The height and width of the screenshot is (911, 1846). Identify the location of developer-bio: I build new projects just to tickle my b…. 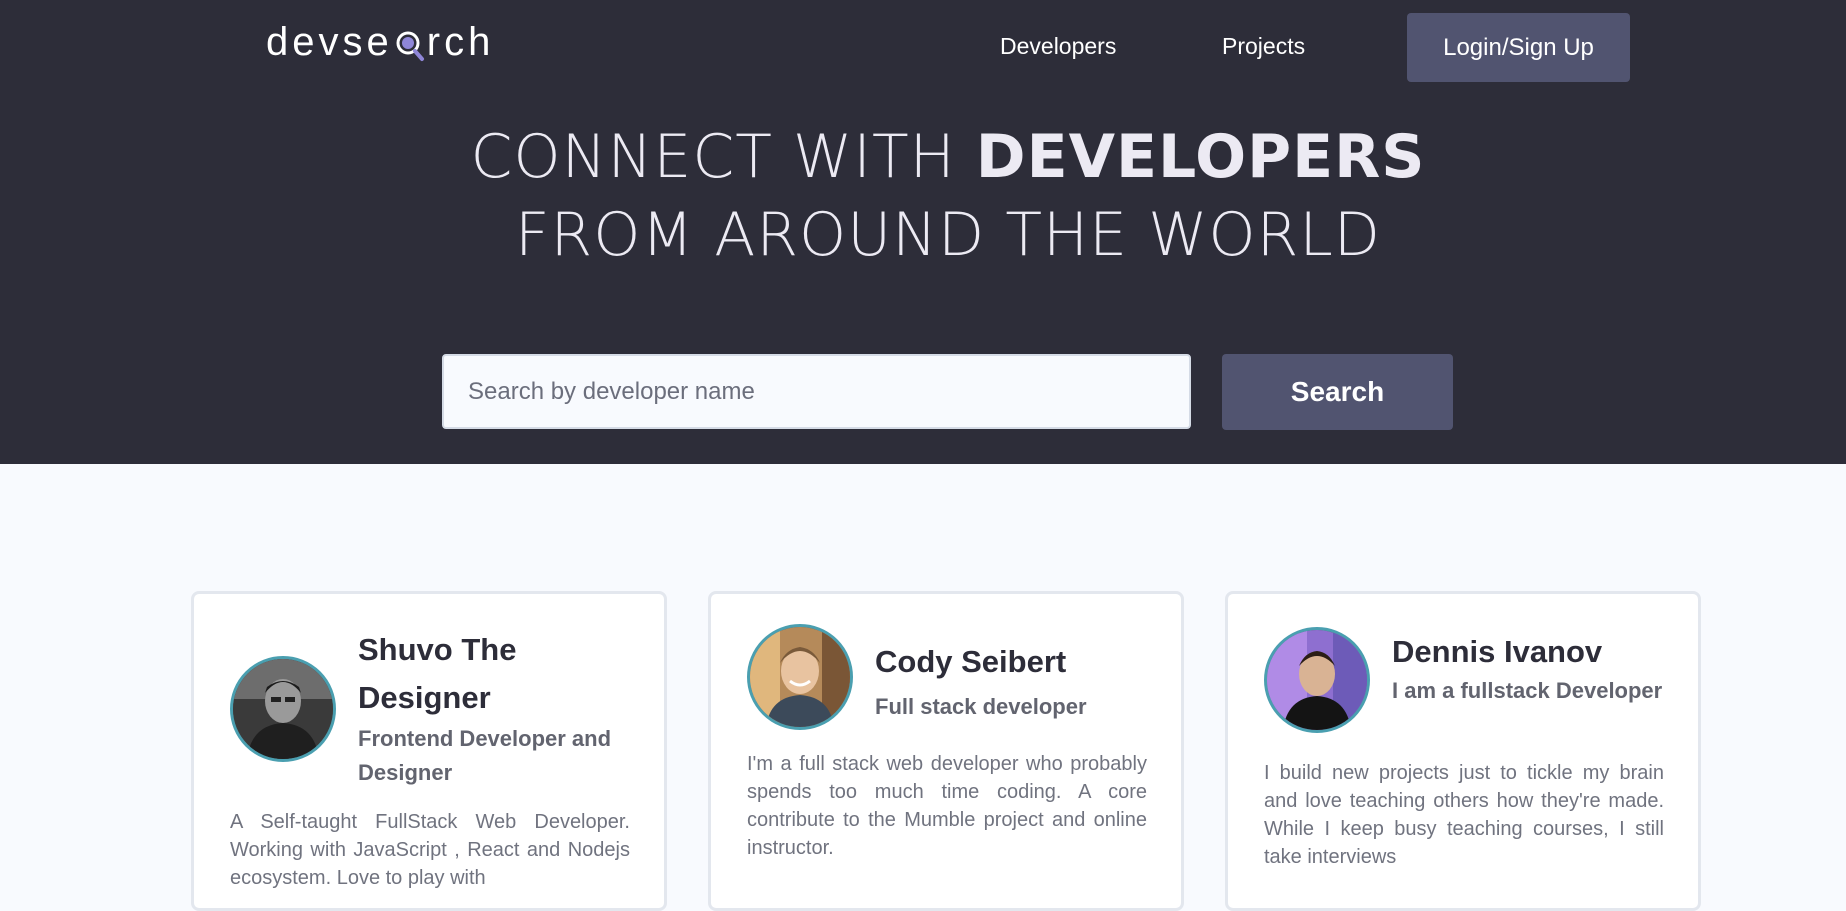
(1464, 815).